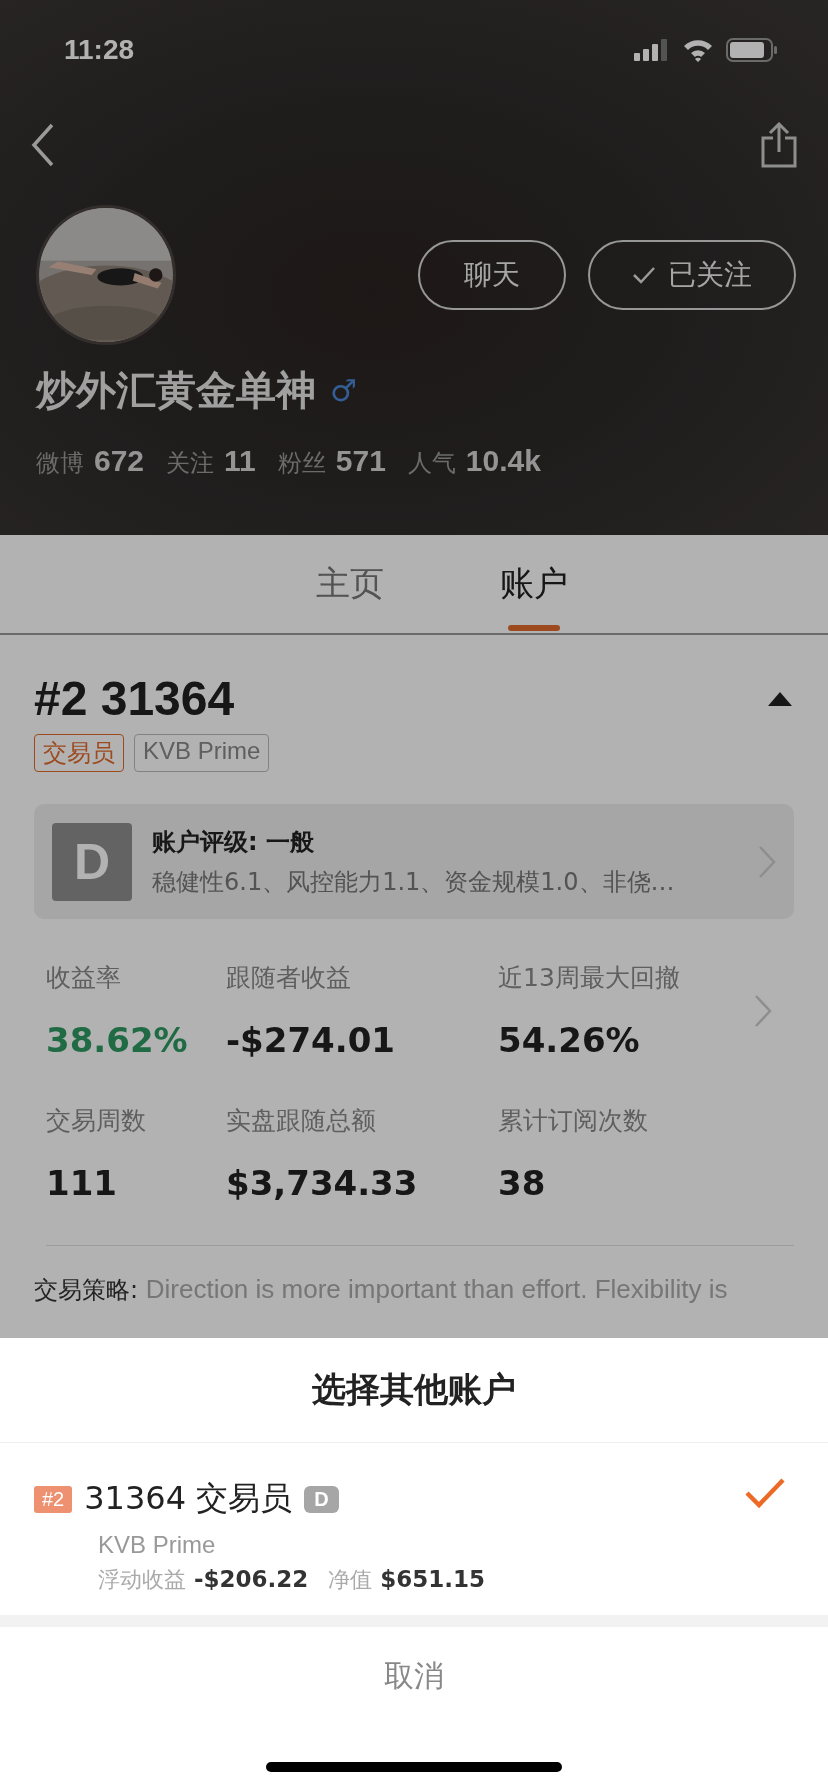 The width and height of the screenshot is (828, 1792). I want to click on stat-value: 672, so click(119, 460).